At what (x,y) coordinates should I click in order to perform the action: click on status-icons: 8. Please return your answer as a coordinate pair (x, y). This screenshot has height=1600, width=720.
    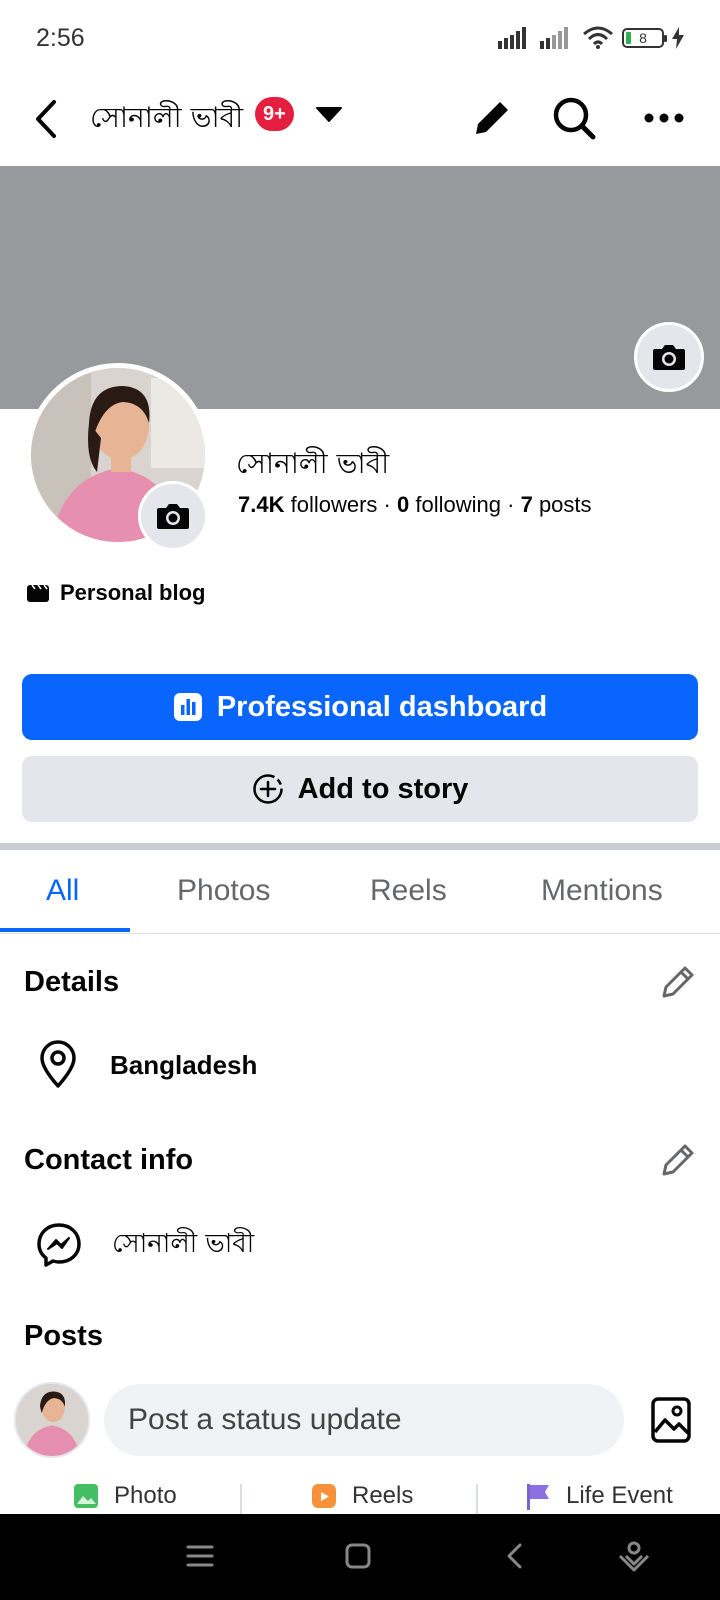
    Looking at the image, I should click on (591, 38).